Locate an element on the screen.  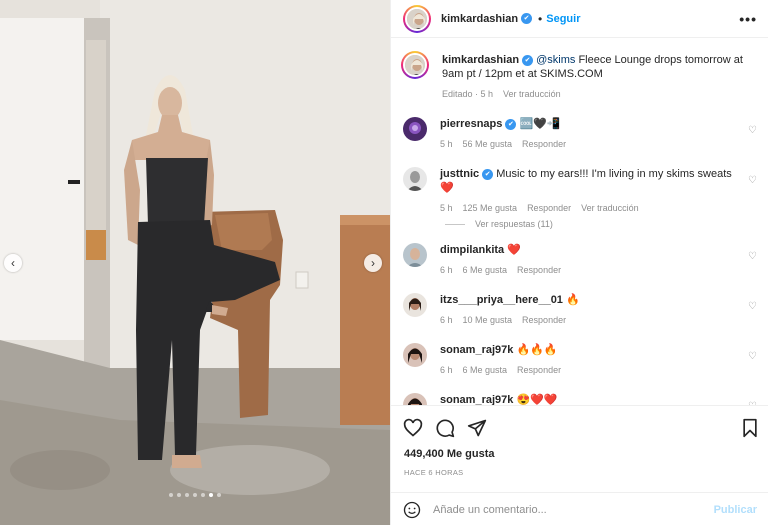
chevron-left-icon: ‹ is located at coordinates (13, 263).